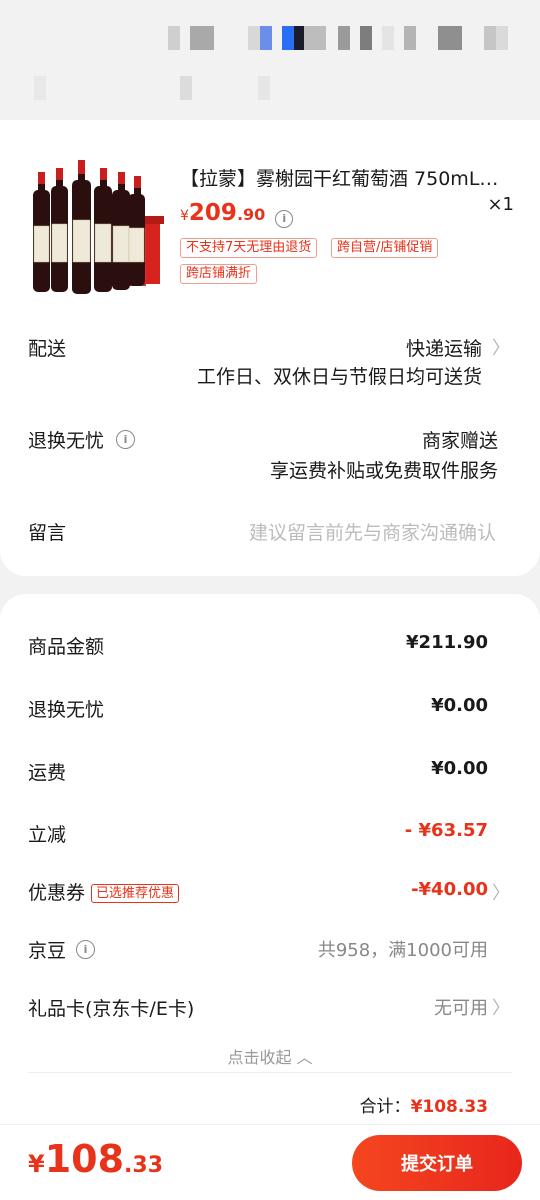  Describe the element at coordinates (251, 214) in the screenshot. I see `price-decimal: .90` at that location.